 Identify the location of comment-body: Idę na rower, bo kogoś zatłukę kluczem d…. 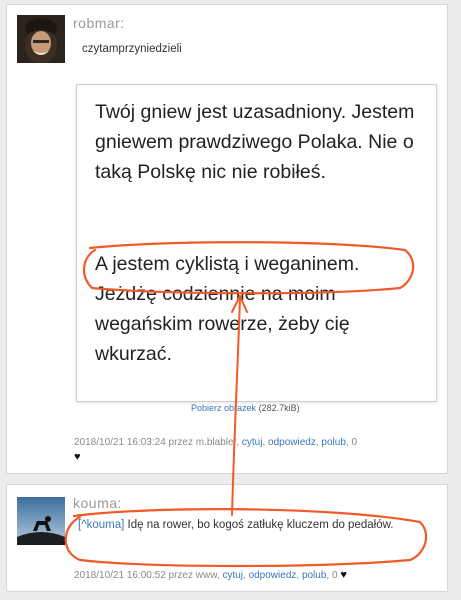
(260, 525).